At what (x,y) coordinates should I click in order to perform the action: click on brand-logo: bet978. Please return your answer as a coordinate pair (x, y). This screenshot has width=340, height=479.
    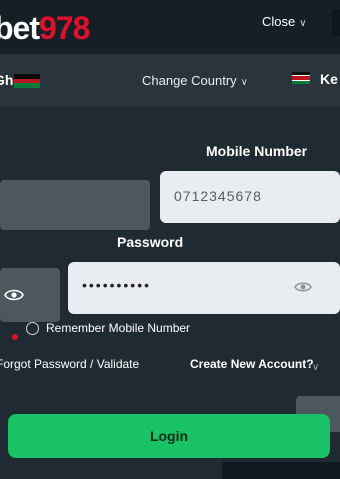
    Looking at the image, I should click on (45, 28).